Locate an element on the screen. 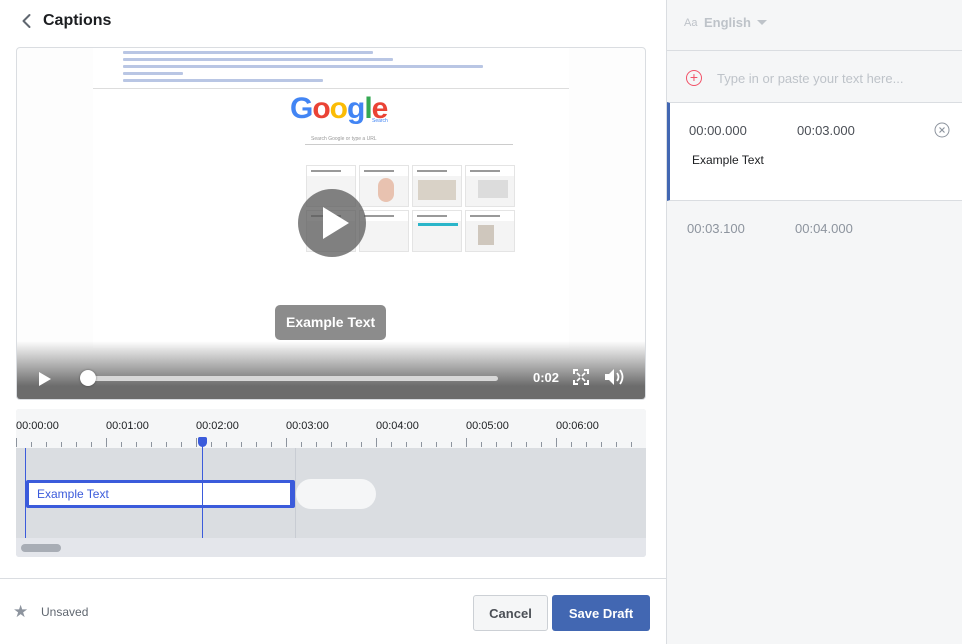  play-icon is located at coordinates (45, 379).